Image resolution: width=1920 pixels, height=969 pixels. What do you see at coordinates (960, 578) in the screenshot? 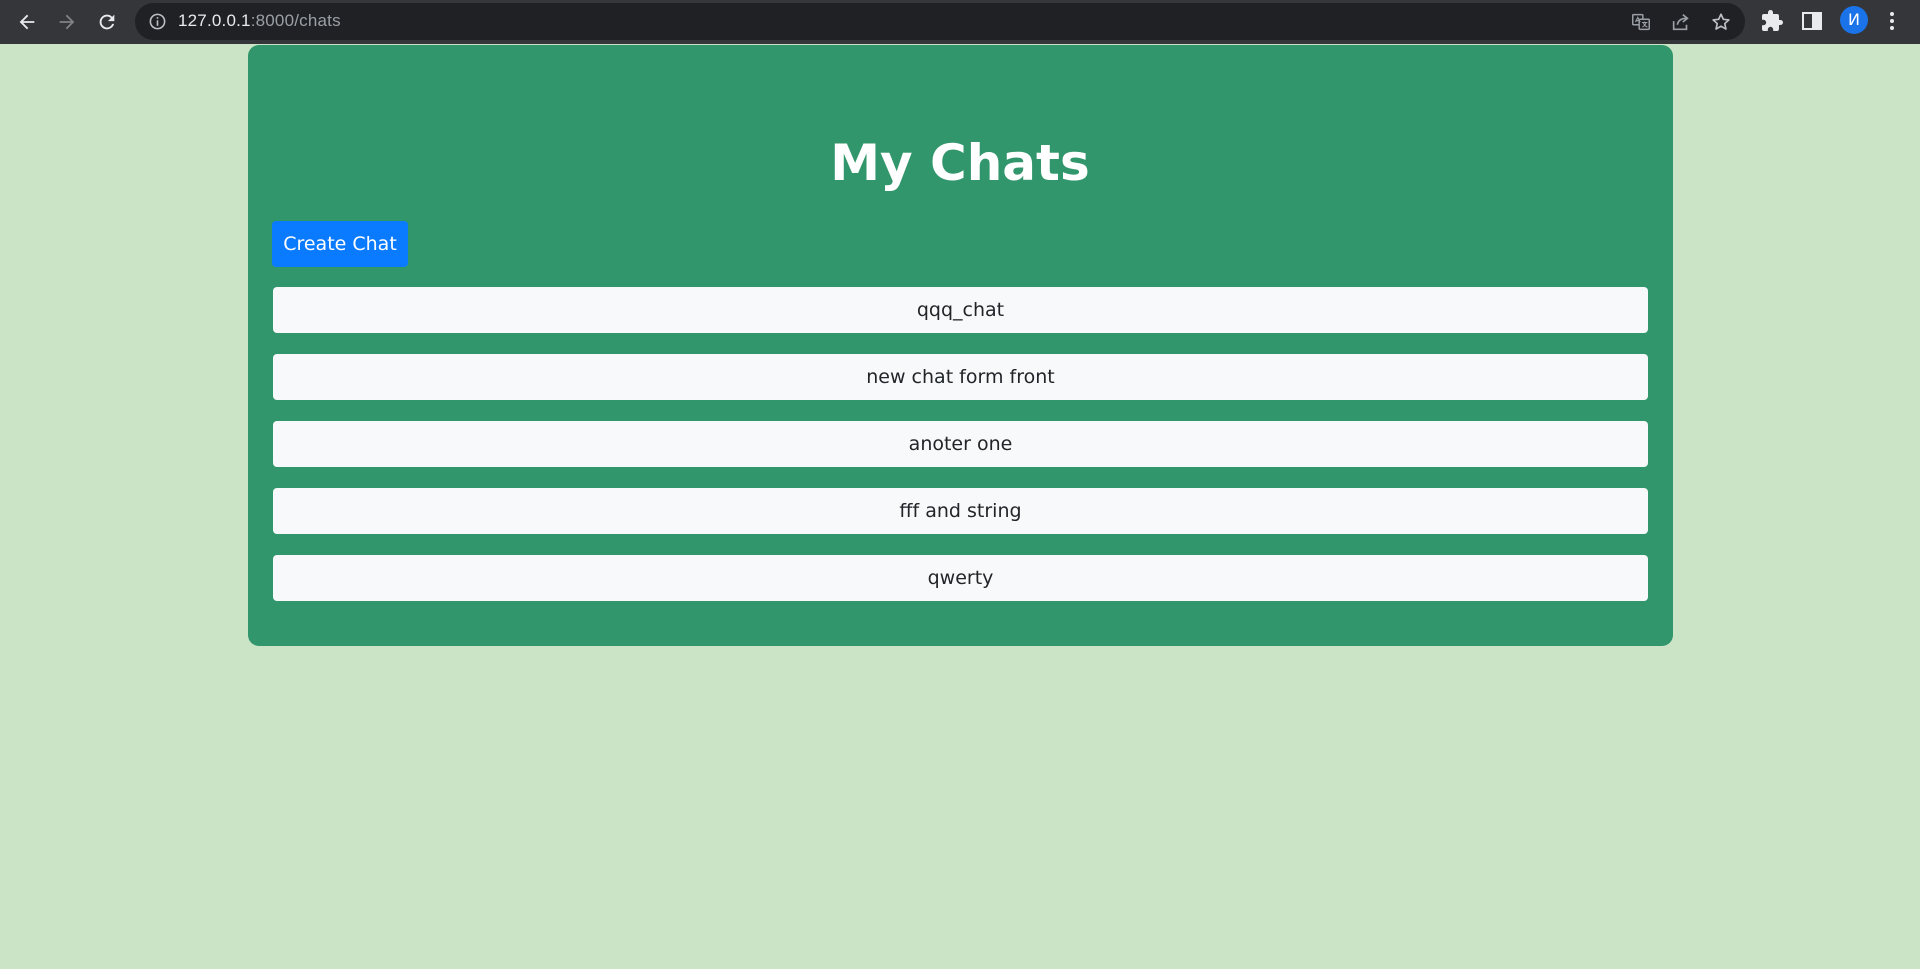
I see `chat-list-item: qwerty` at bounding box center [960, 578].